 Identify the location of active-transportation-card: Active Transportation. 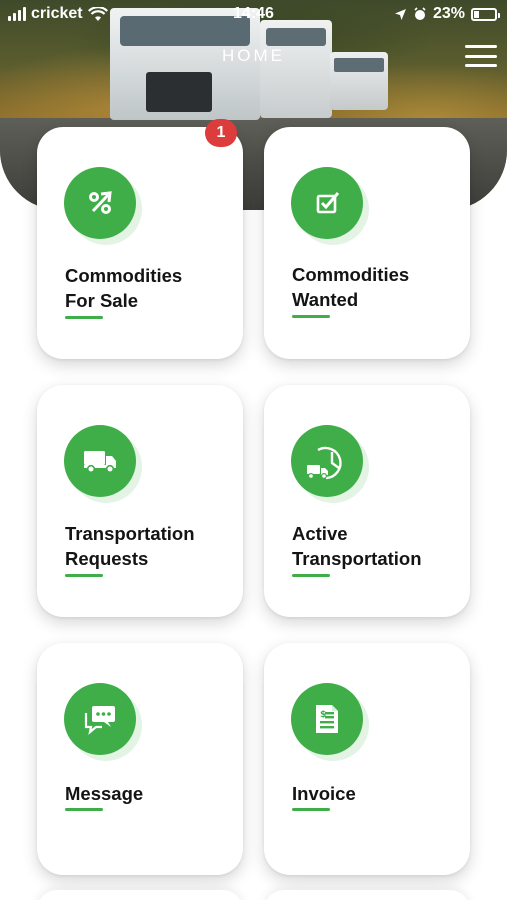
(367, 501).